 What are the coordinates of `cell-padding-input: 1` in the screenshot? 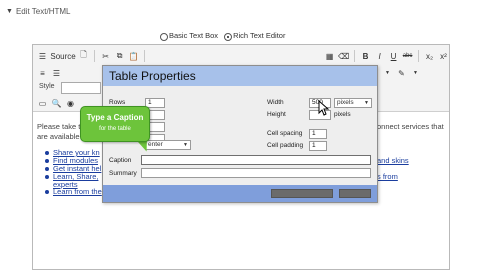 It's located at (318, 146).